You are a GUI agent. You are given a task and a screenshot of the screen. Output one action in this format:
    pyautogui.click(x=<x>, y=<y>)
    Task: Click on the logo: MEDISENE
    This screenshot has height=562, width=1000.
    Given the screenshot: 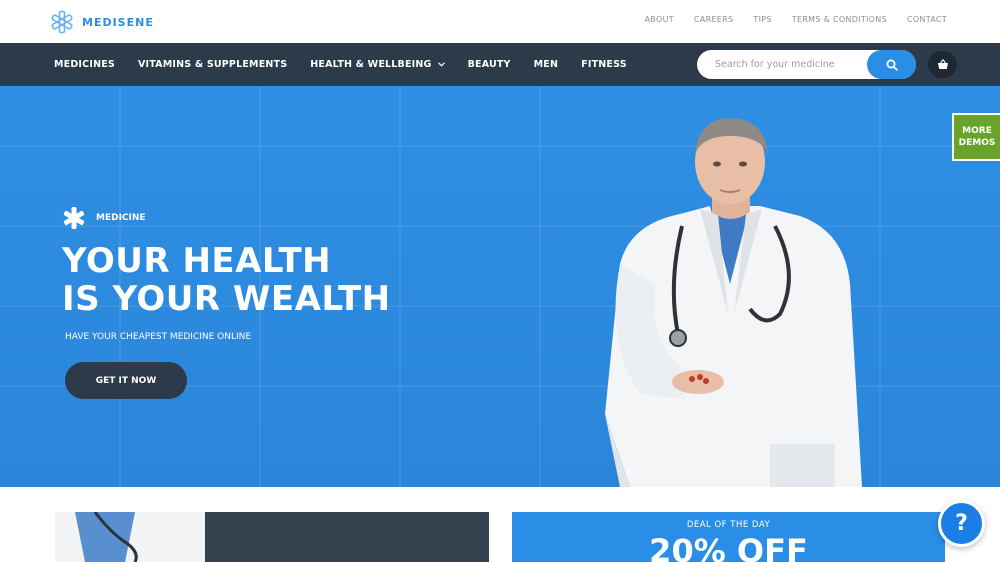 What is the action you would take?
    pyautogui.click(x=102, y=22)
    